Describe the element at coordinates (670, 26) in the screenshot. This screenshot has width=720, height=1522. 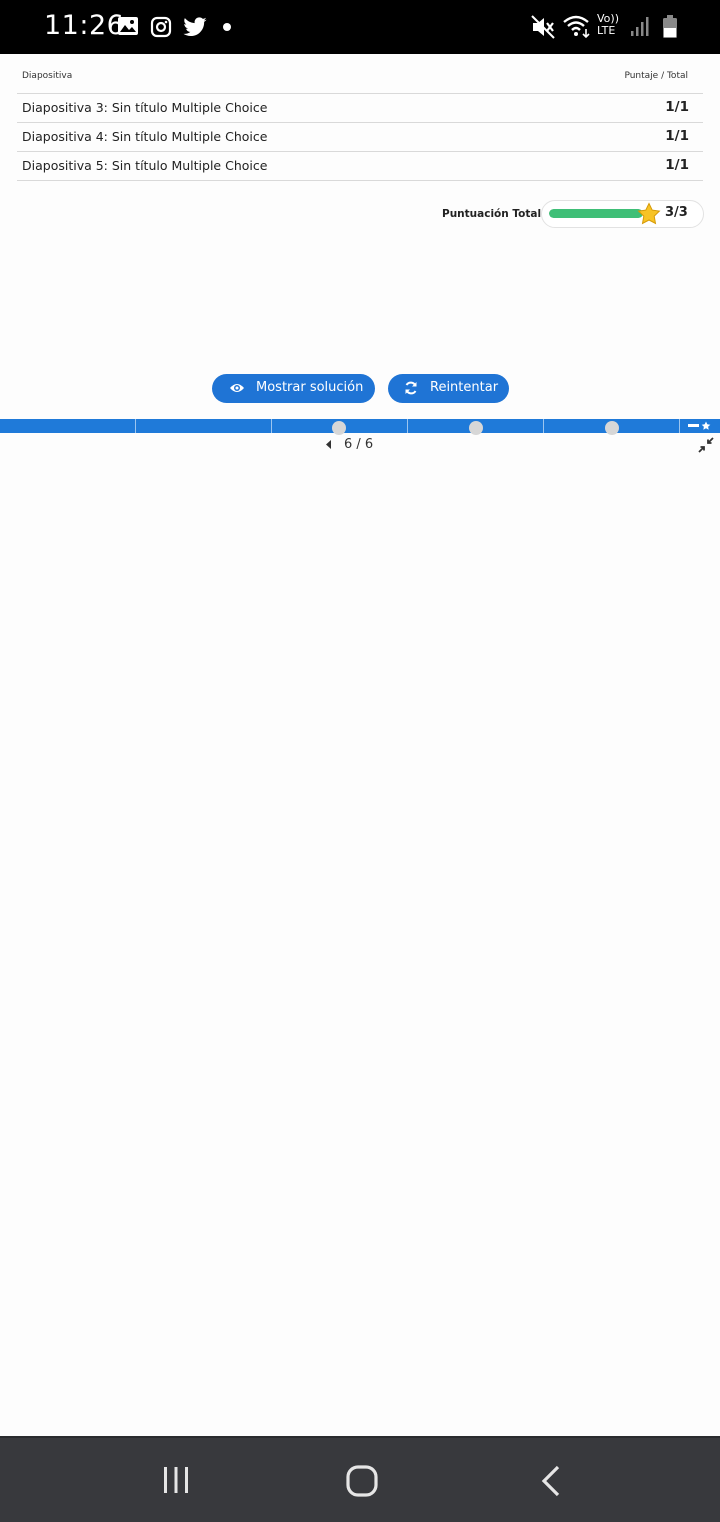
I see `battery-icon` at that location.